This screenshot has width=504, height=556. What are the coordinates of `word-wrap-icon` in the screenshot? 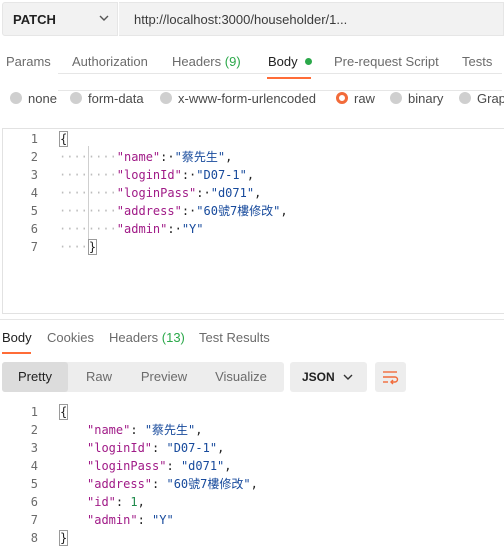 It's located at (391, 378).